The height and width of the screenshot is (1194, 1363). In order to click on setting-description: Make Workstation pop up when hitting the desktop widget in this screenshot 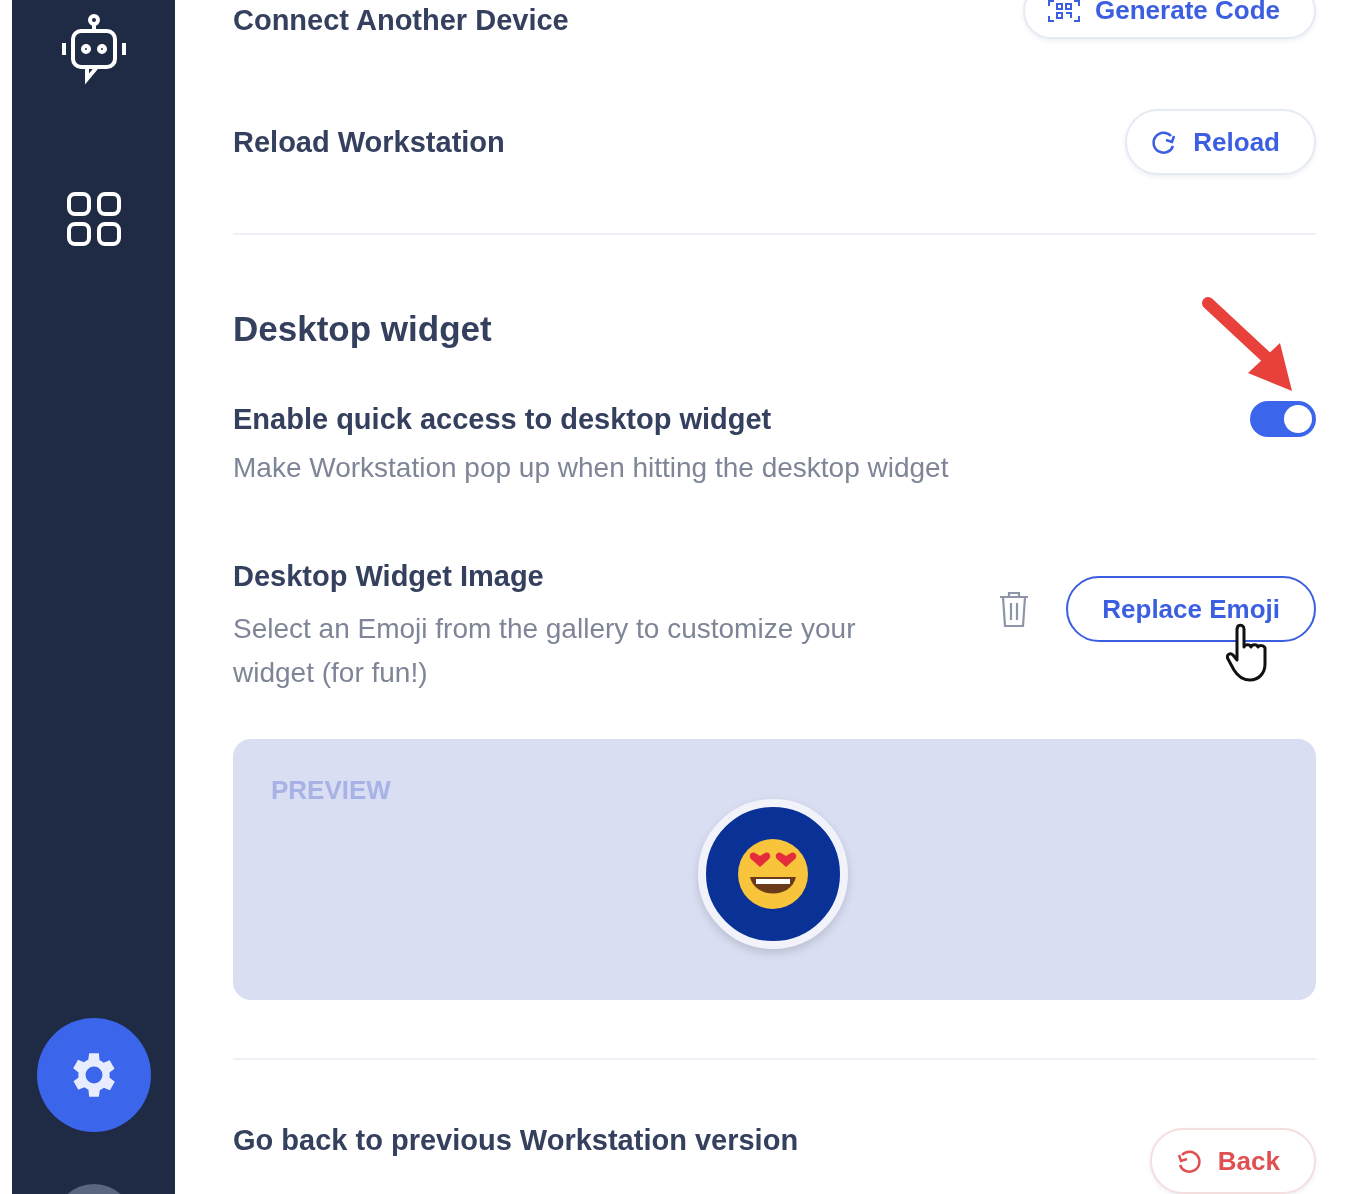, I will do `click(591, 468)`.